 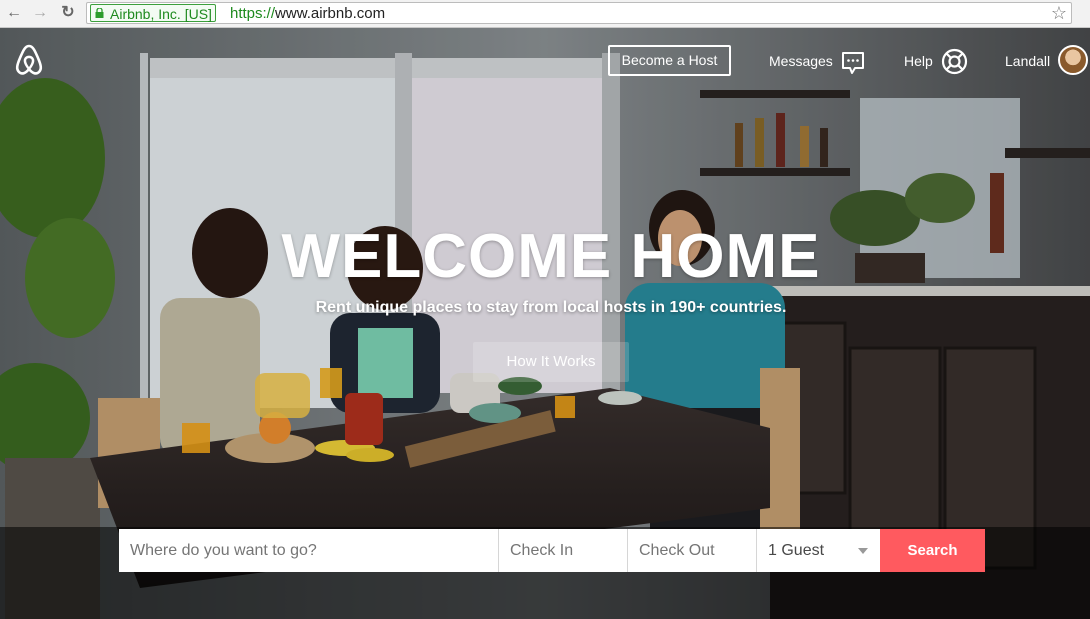 What do you see at coordinates (309, 550) in the screenshot?
I see `destination-input` at bounding box center [309, 550].